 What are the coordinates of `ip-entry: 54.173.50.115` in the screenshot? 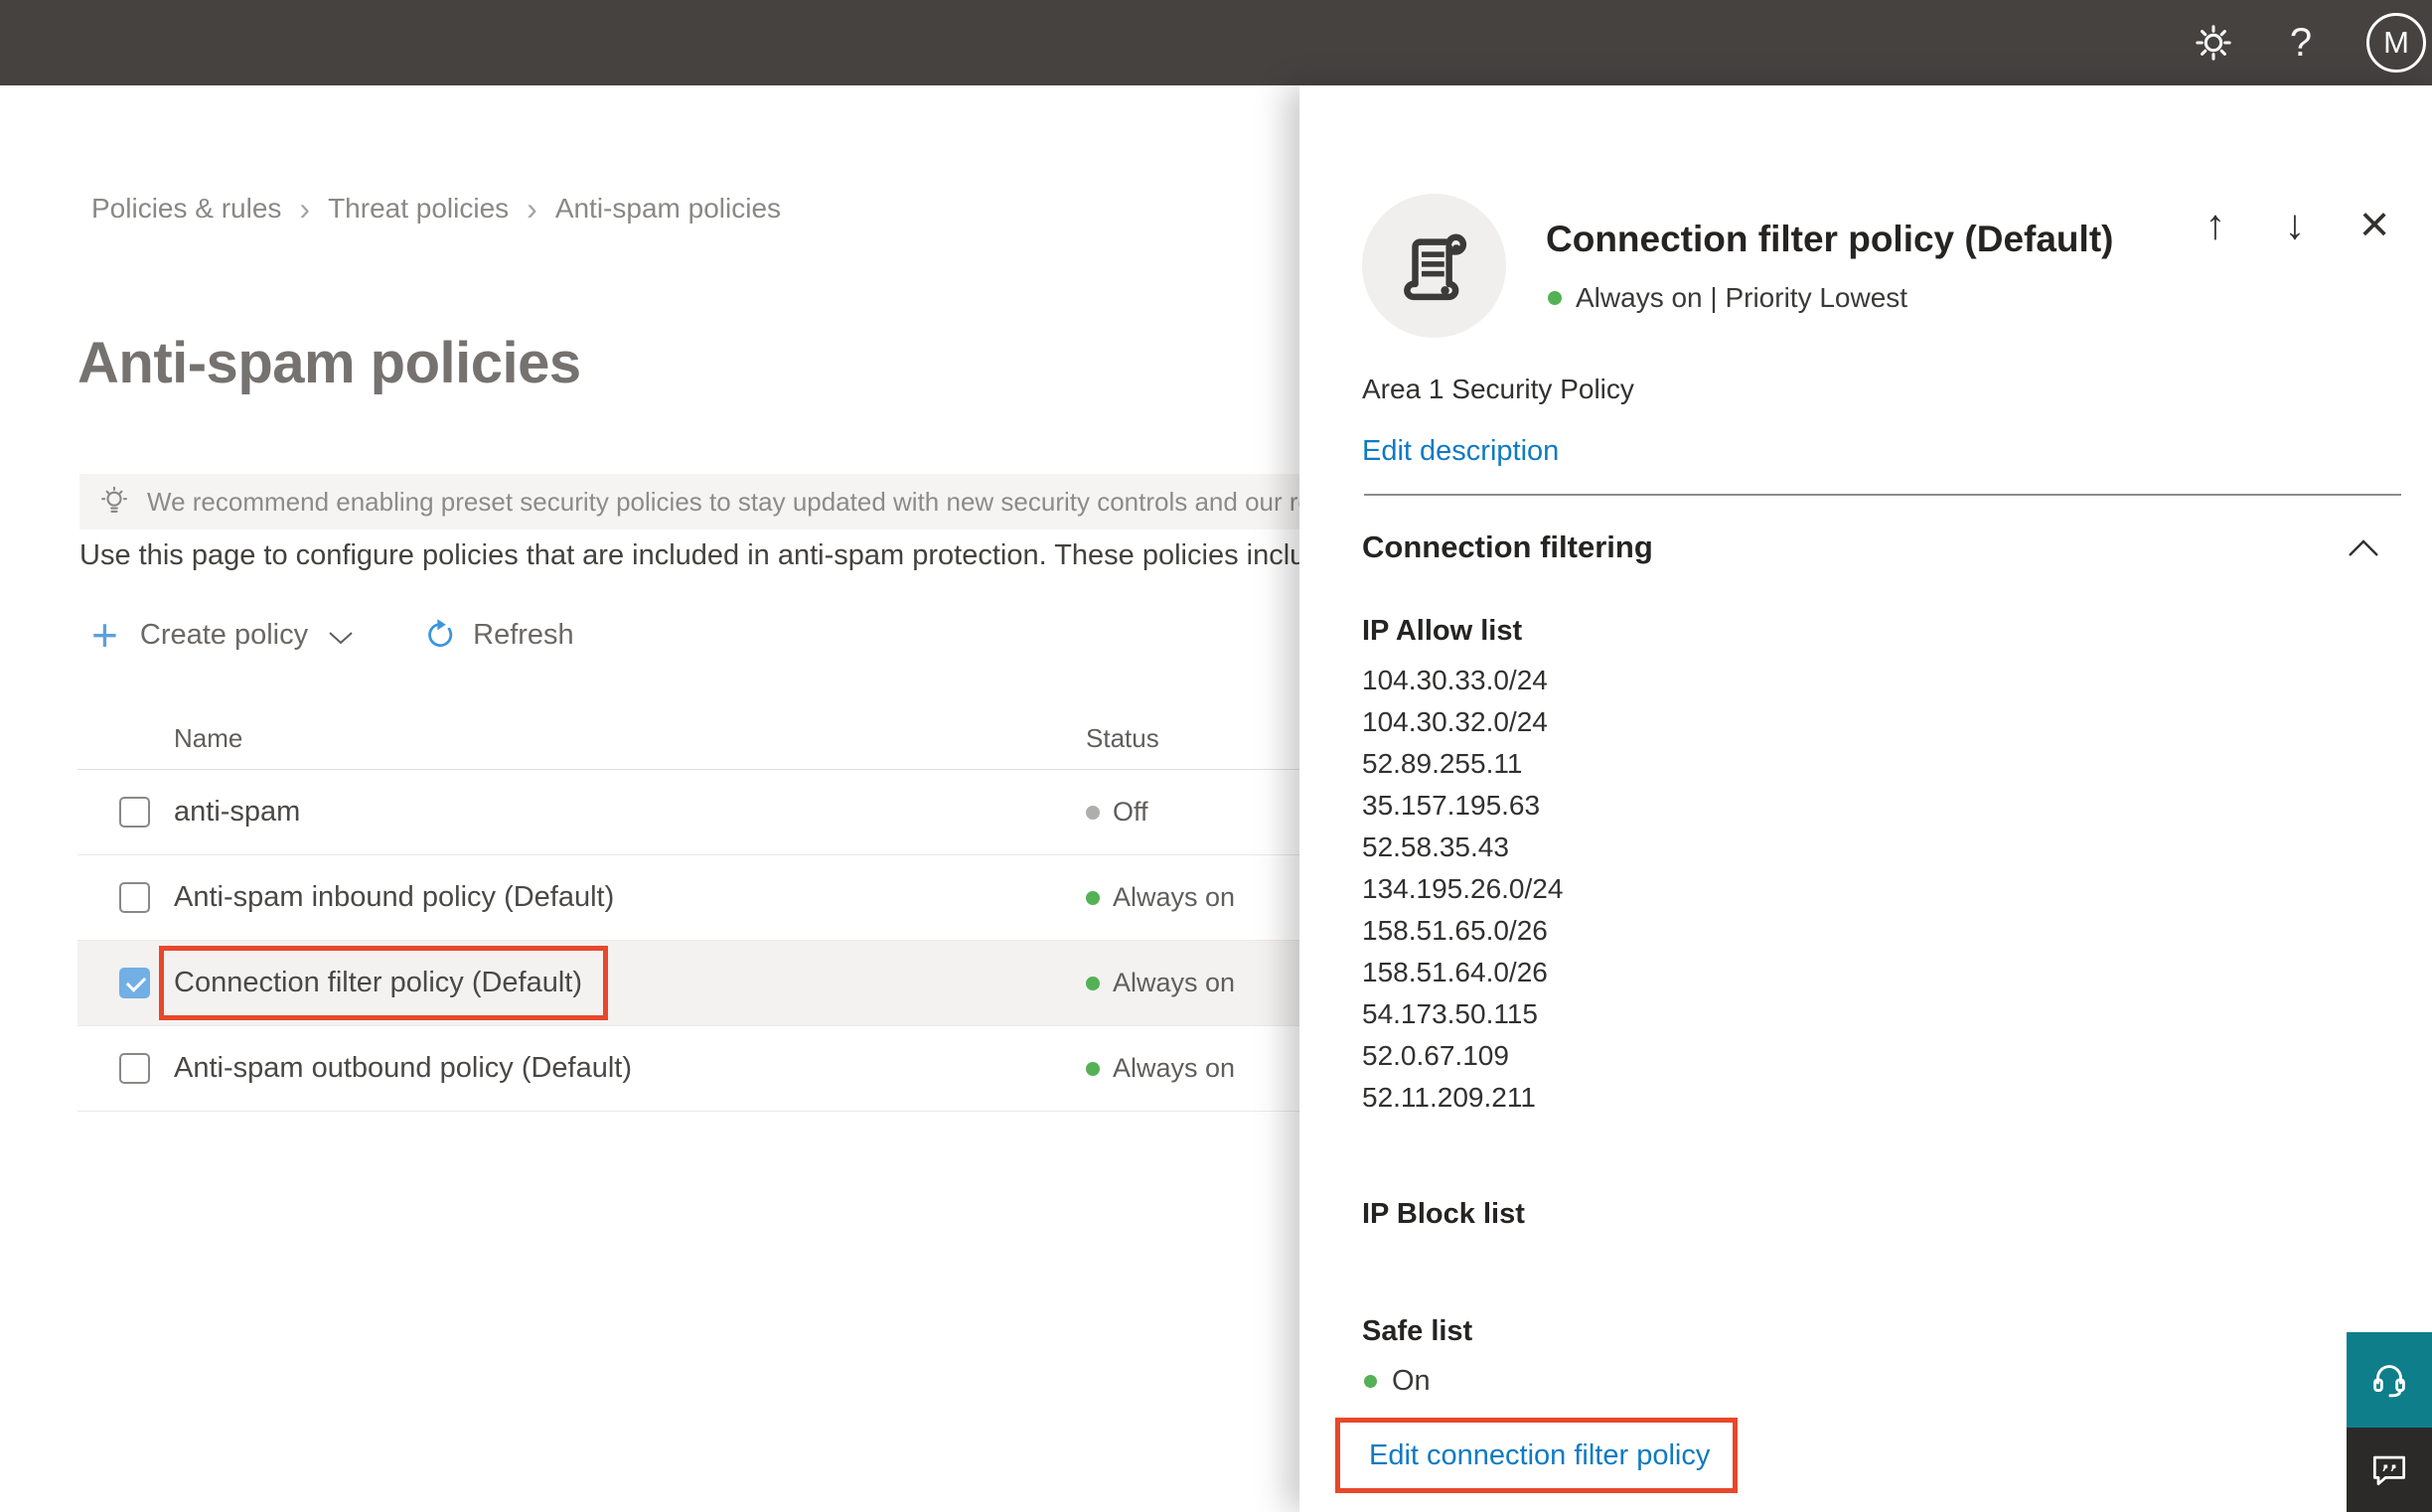 It's located at (1450, 1013).